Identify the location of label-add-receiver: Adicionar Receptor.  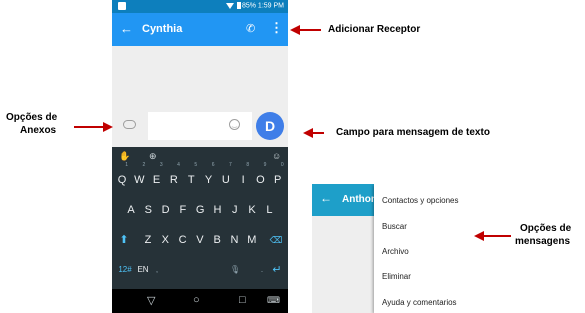
(374, 29).